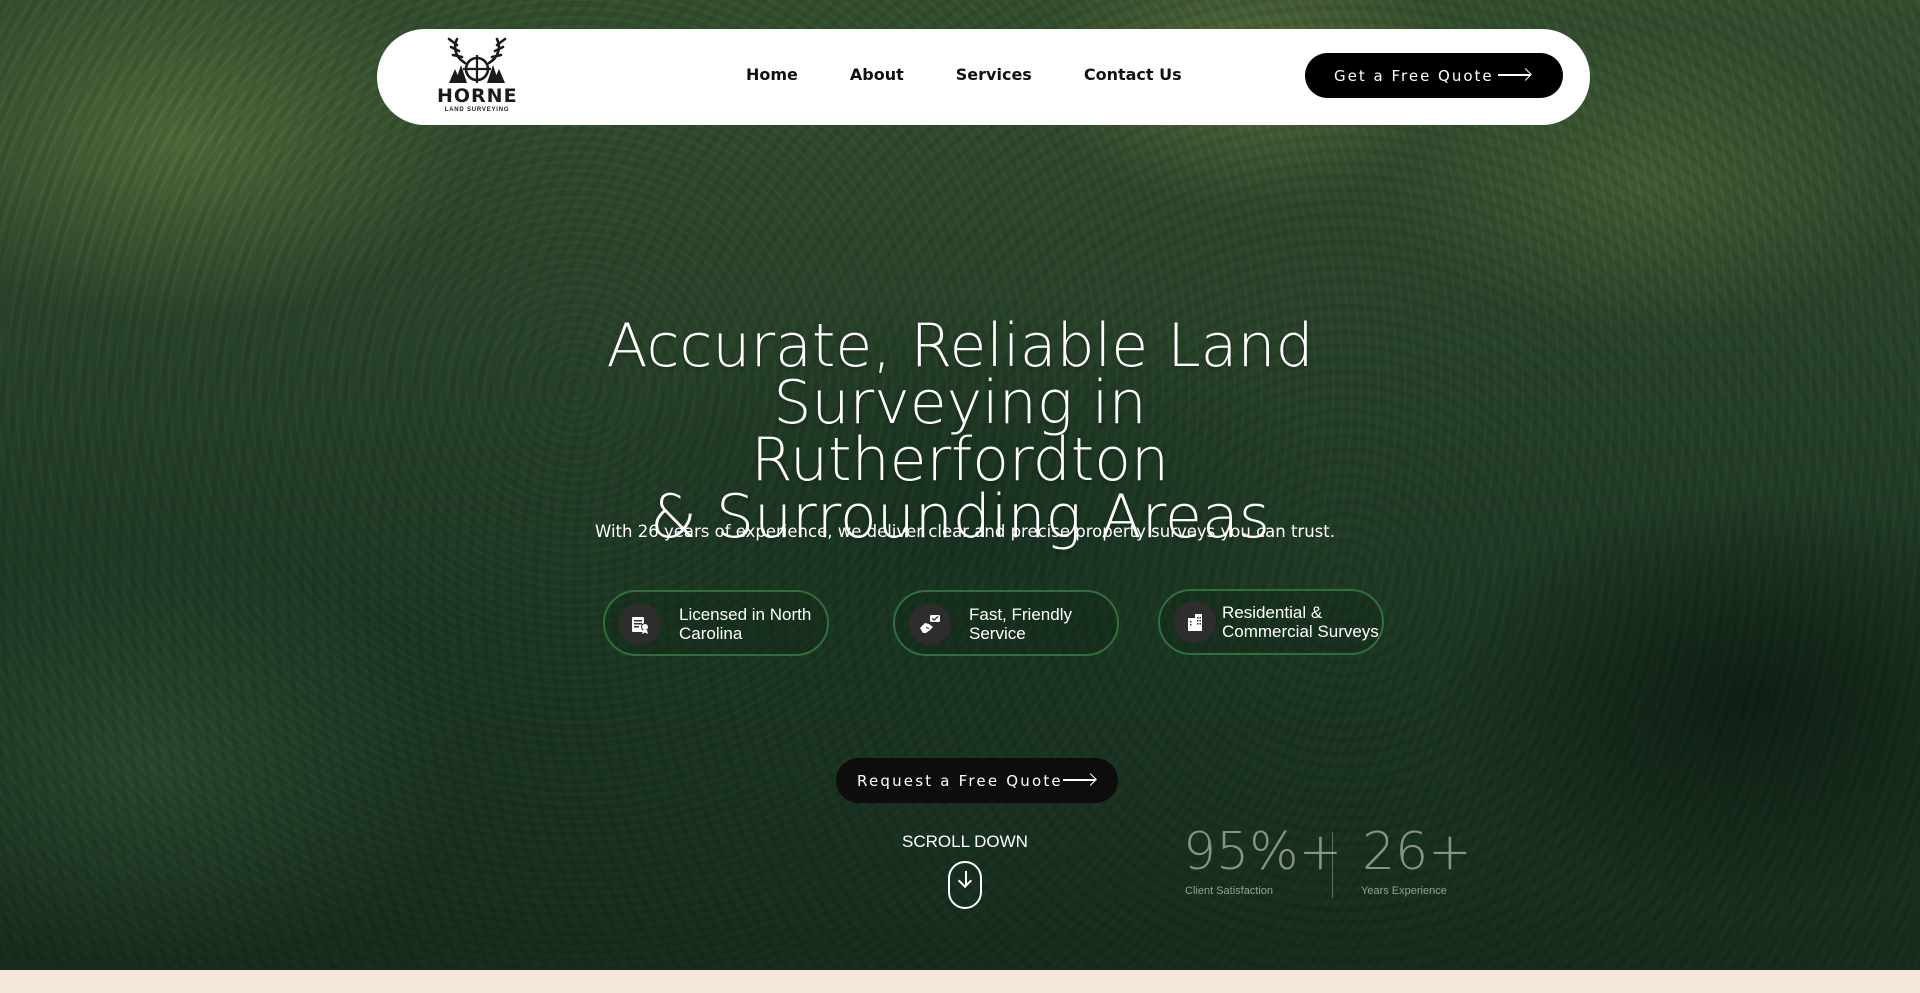  Describe the element at coordinates (877, 74) in the screenshot. I see `nav-link-about: About` at that location.